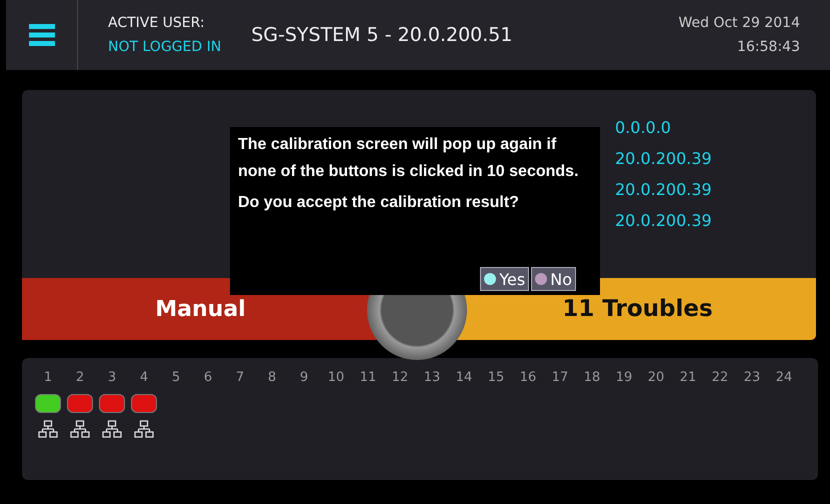 The width and height of the screenshot is (830, 504). I want to click on port-number: 14, so click(464, 378).